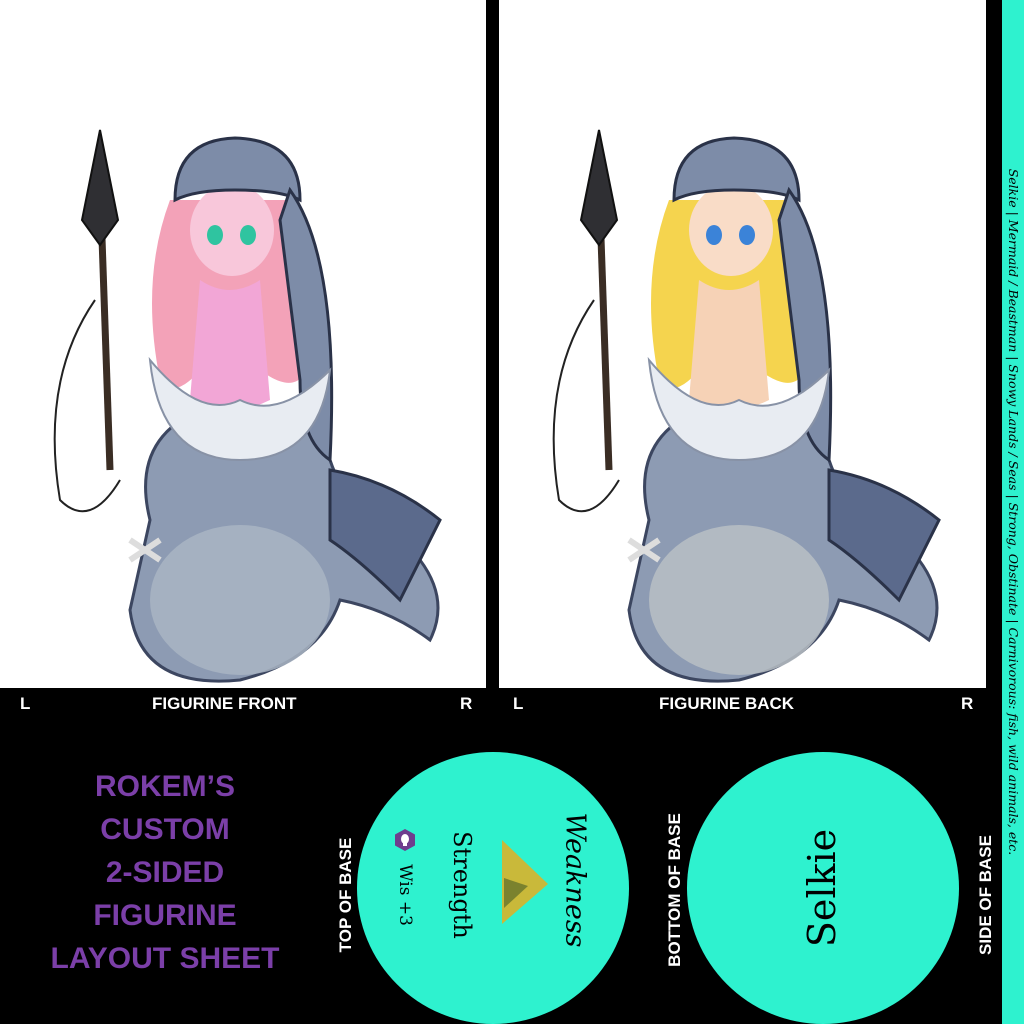 The image size is (1024, 1024). Describe the element at coordinates (164, 786) in the screenshot. I see `title-line-1: ROKEM’S` at that location.